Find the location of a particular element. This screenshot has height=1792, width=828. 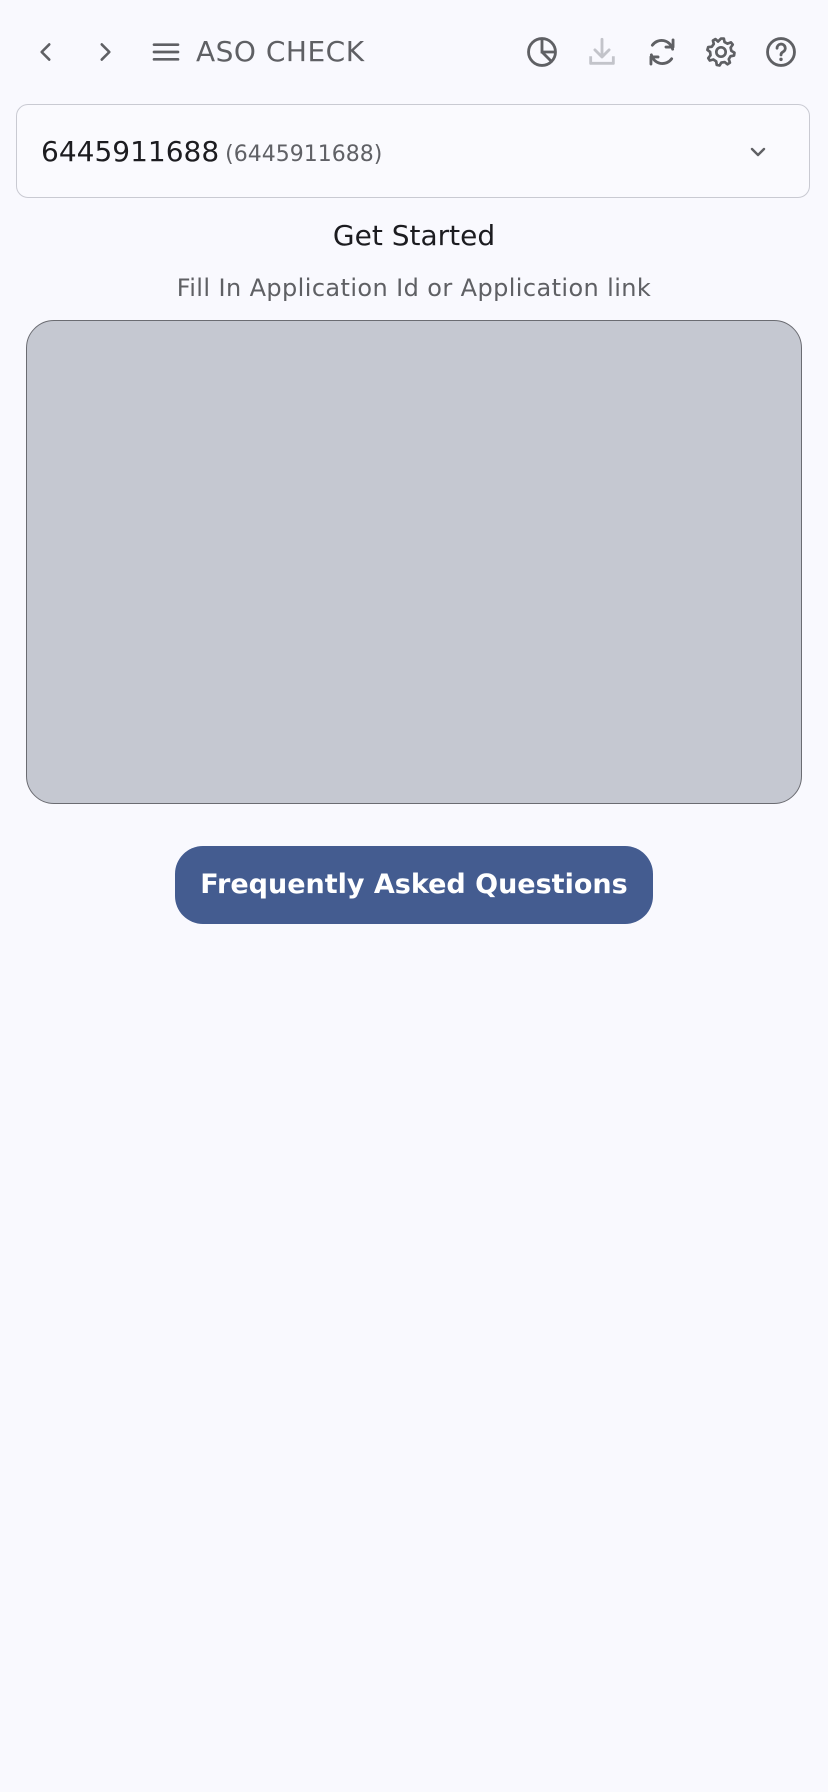

download-icon is located at coordinates (602, 51).